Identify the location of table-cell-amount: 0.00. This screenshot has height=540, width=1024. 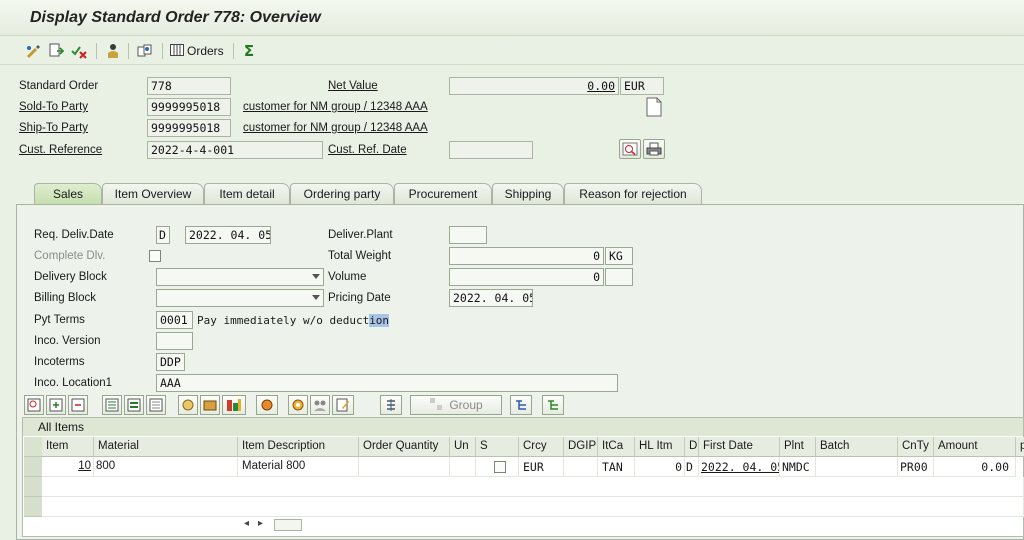
(975, 467).